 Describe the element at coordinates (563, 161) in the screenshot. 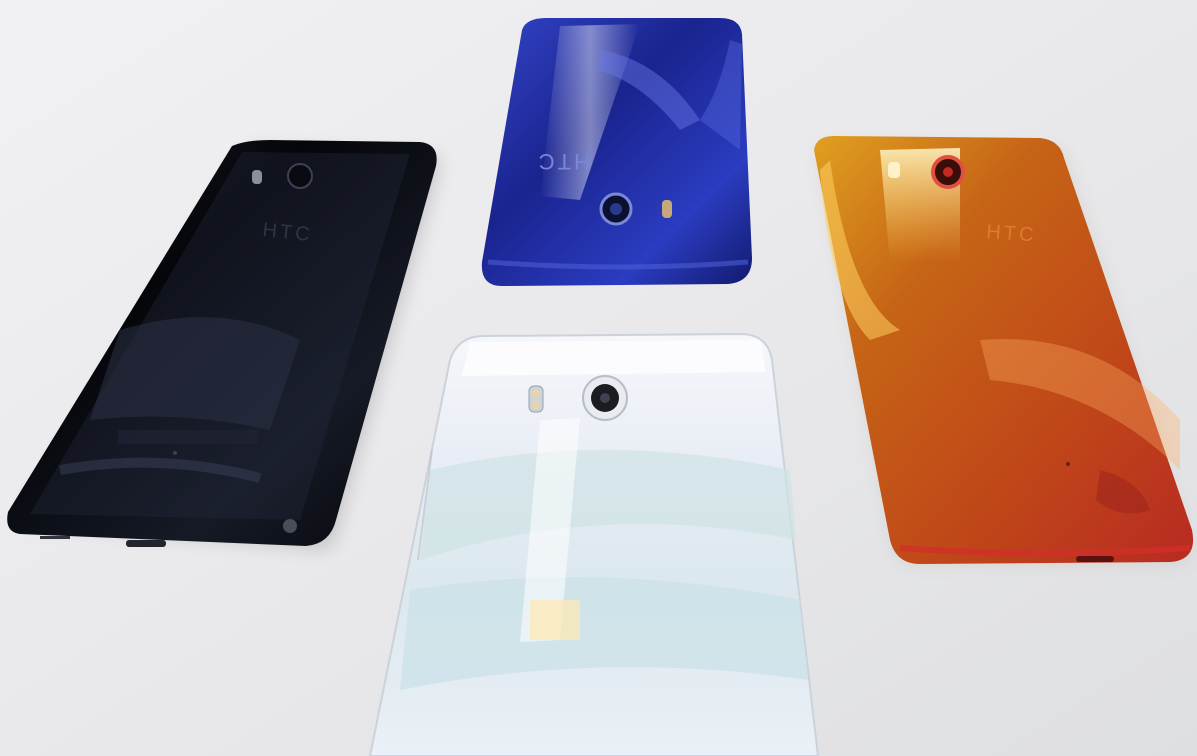

I see `blue-phone-logo: HTC` at that location.